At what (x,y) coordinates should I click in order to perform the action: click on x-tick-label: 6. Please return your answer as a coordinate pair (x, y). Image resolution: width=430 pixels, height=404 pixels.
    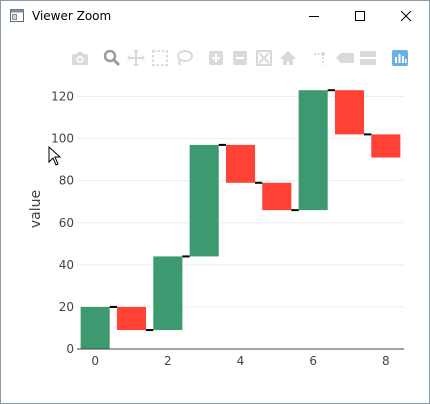
    Looking at the image, I should click on (313, 361).